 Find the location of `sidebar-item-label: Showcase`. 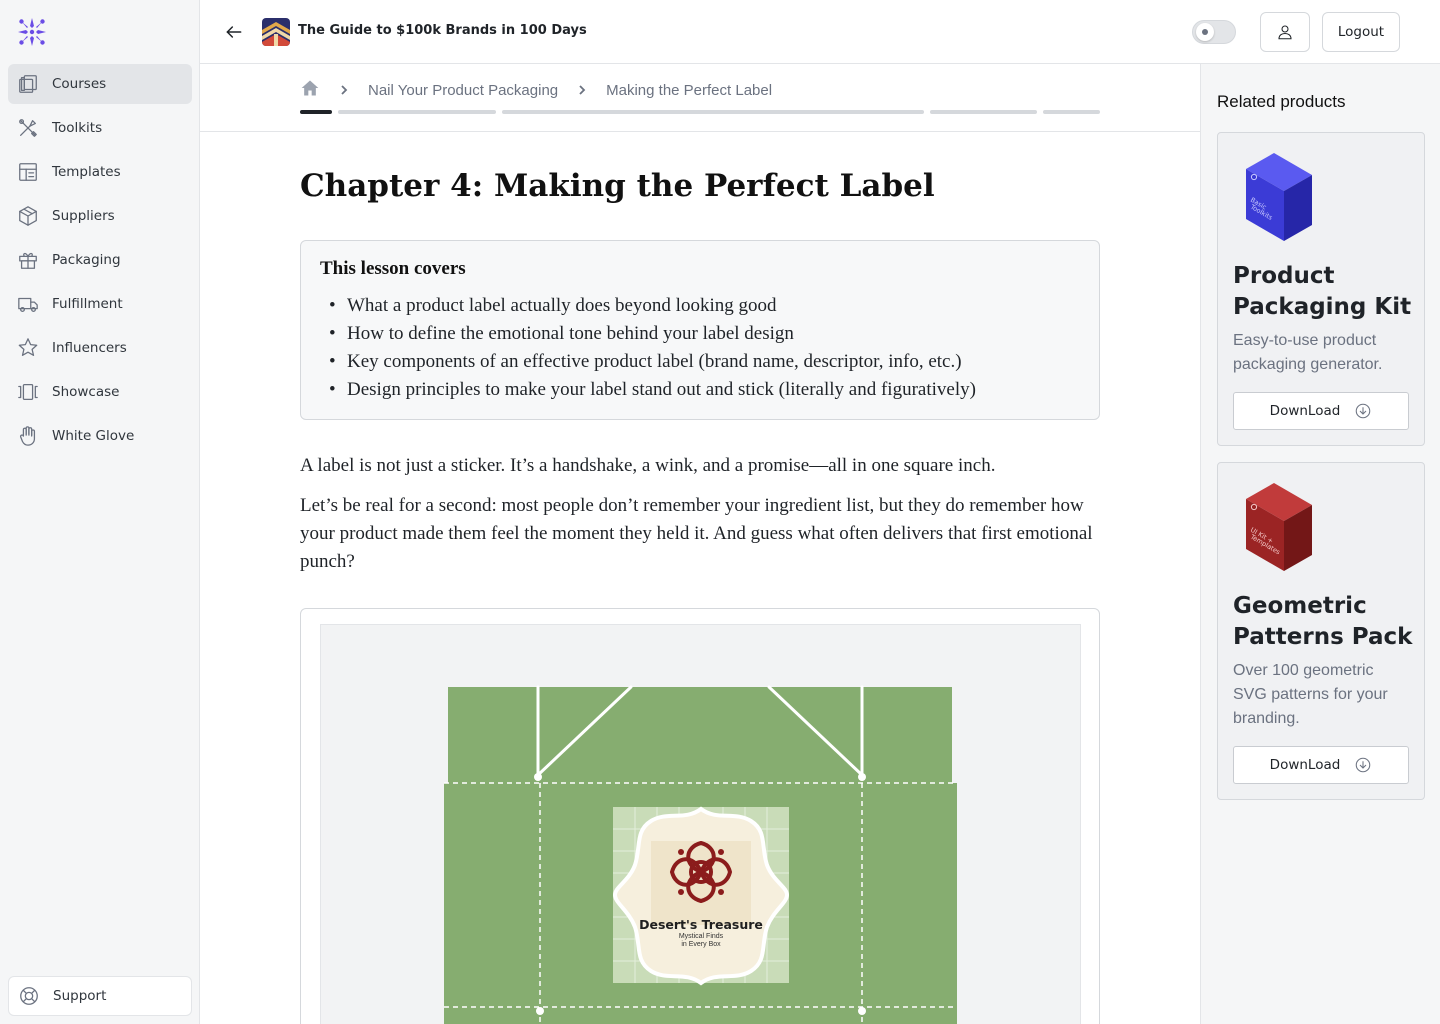

sidebar-item-label: Showcase is located at coordinates (86, 392).